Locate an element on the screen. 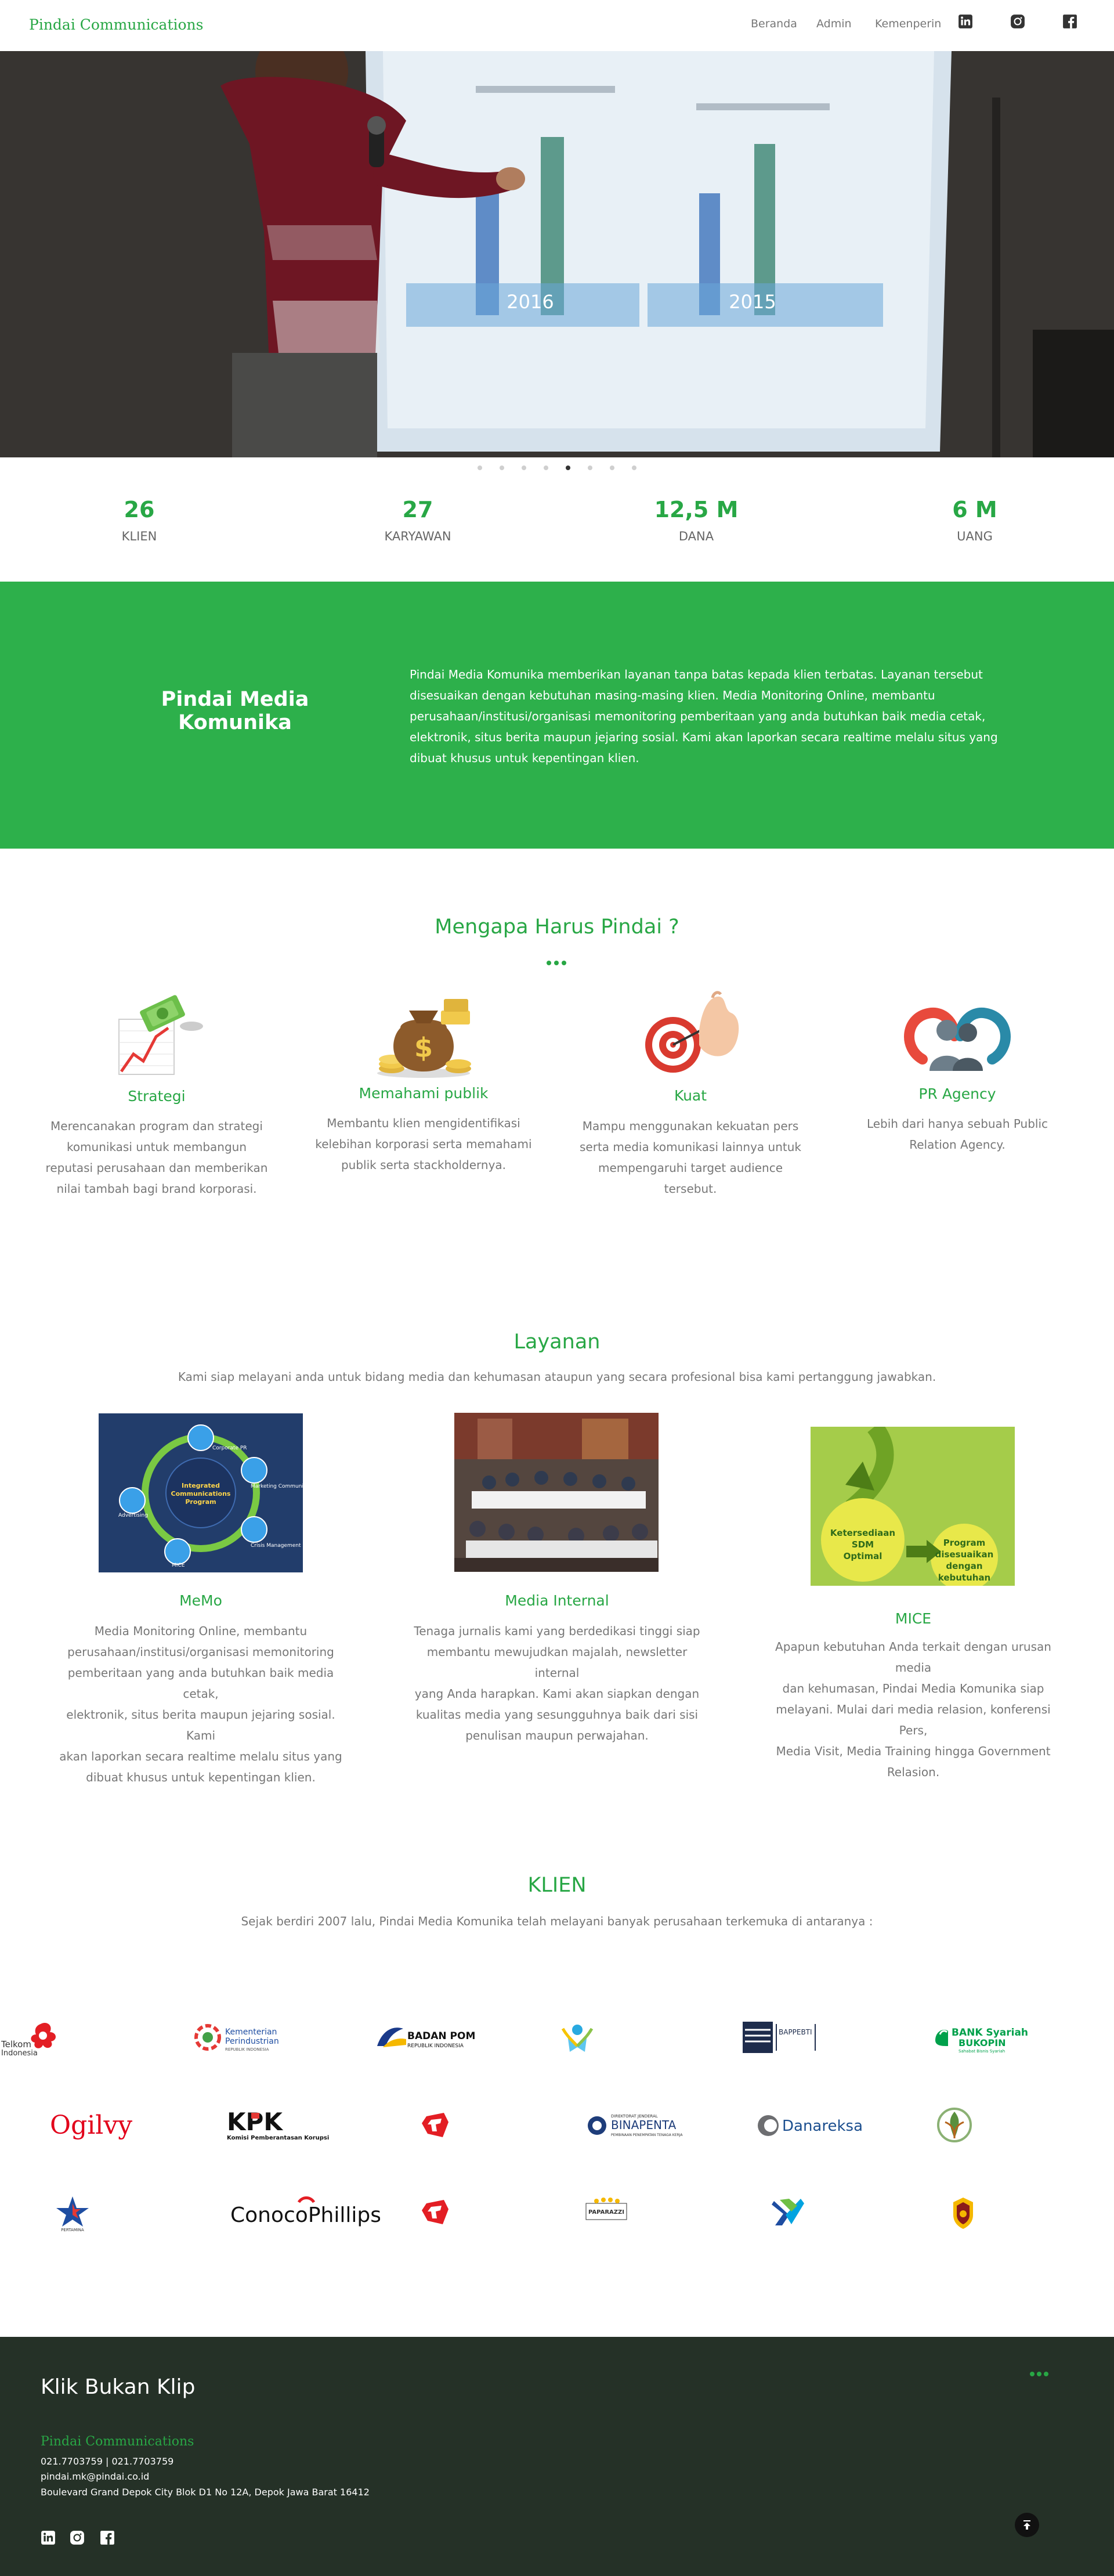  mice-label-7: kebutuhan is located at coordinates (964, 1578).